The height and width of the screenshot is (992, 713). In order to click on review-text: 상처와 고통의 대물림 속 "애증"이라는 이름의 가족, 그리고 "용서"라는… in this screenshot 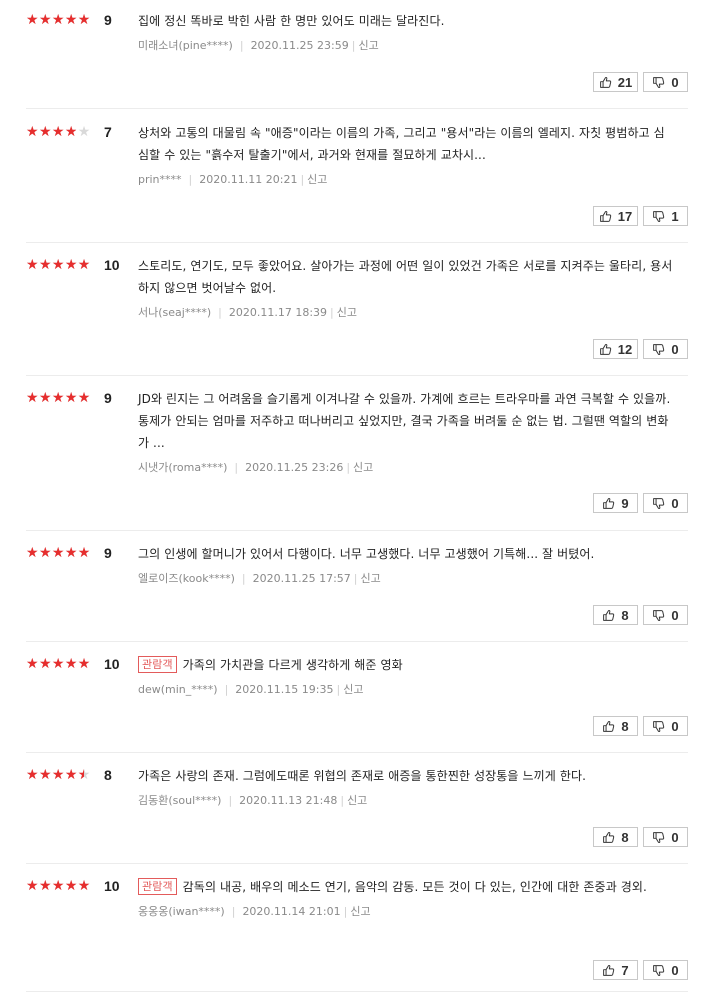, I will do `click(405, 144)`.